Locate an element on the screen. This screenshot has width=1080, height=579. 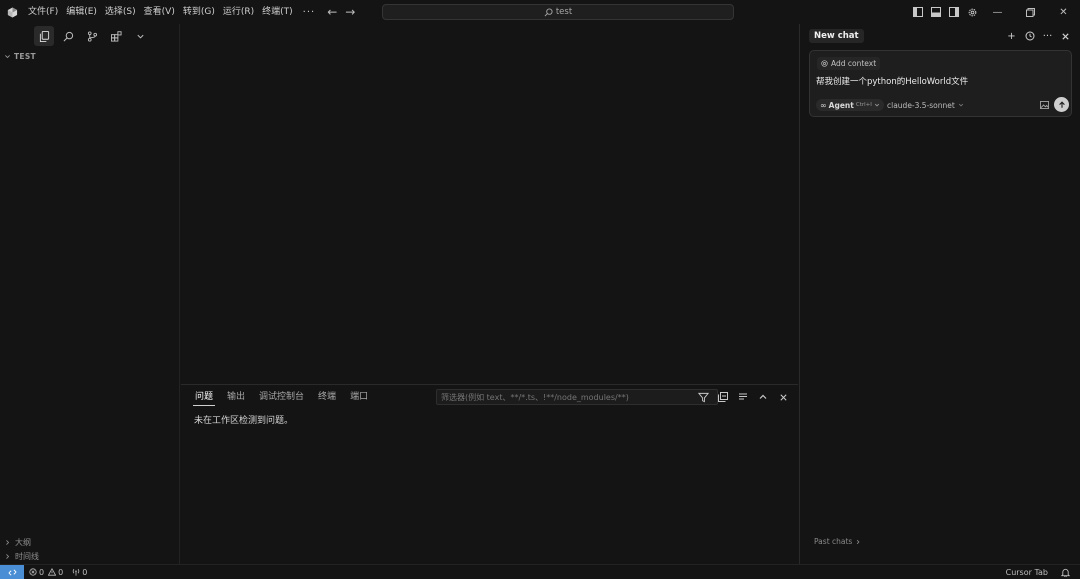
outline-section: 大纲 is located at coordinates (90, 542).